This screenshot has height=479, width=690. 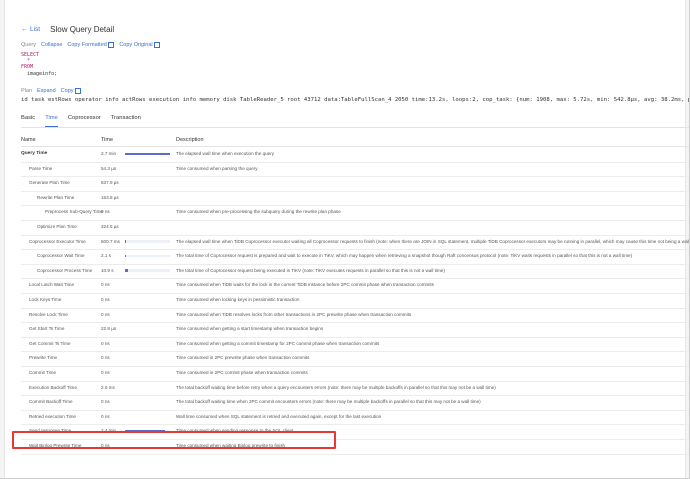 I want to click on row-name: Preprocess Sub-Query Time, so click(x=74, y=212).